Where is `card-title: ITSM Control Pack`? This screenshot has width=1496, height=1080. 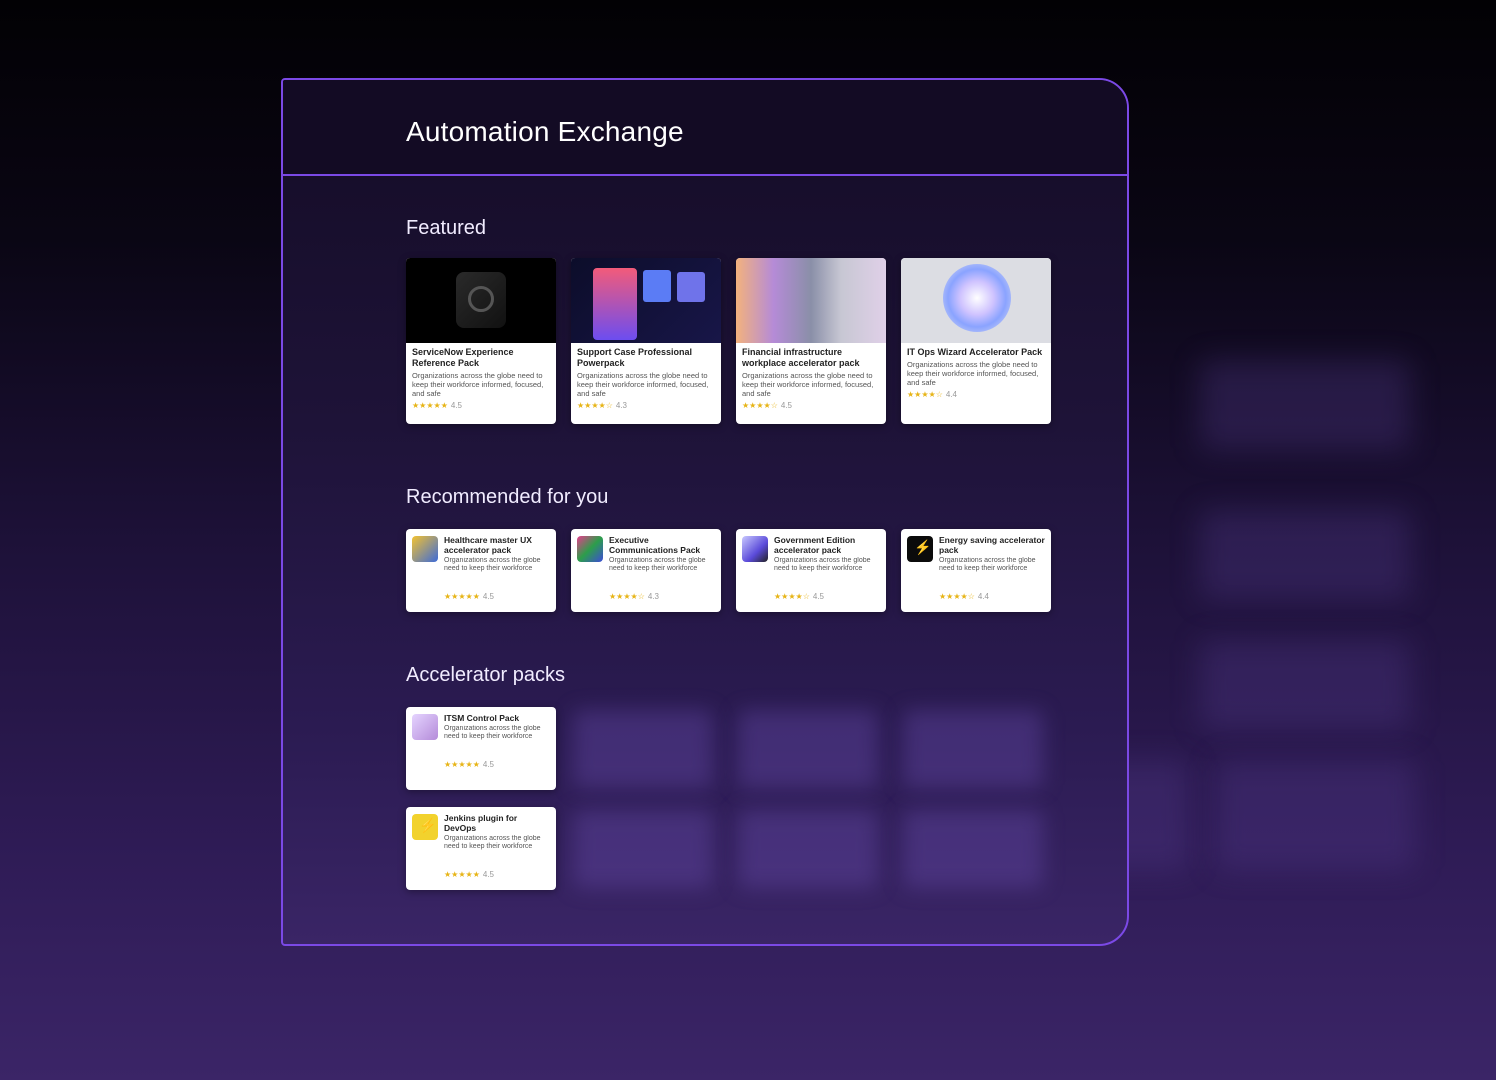 card-title: ITSM Control Pack is located at coordinates (482, 718).